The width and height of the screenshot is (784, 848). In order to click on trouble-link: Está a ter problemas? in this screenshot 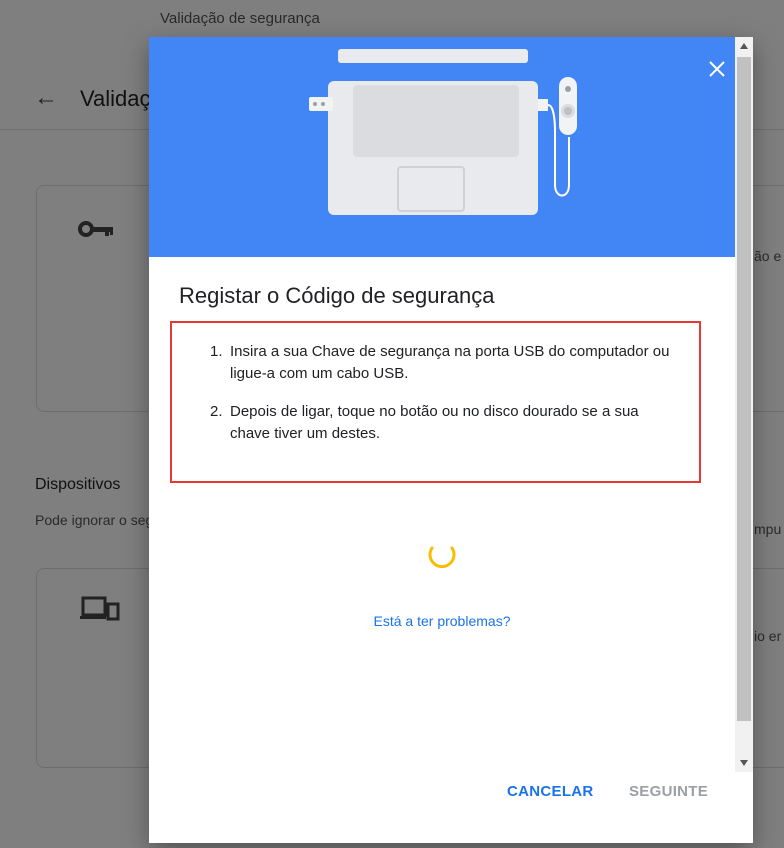, I will do `click(442, 621)`.